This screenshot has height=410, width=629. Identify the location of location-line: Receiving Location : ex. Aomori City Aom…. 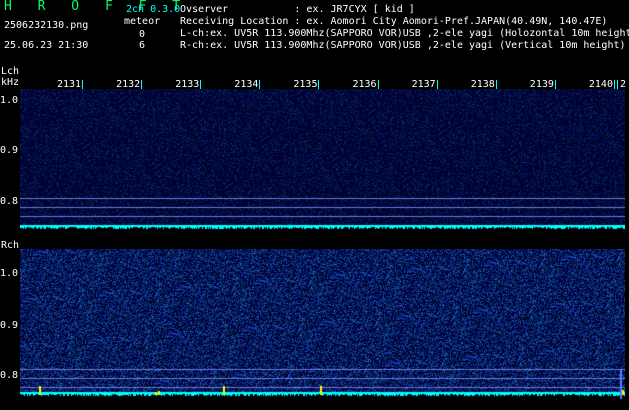
(394, 21).